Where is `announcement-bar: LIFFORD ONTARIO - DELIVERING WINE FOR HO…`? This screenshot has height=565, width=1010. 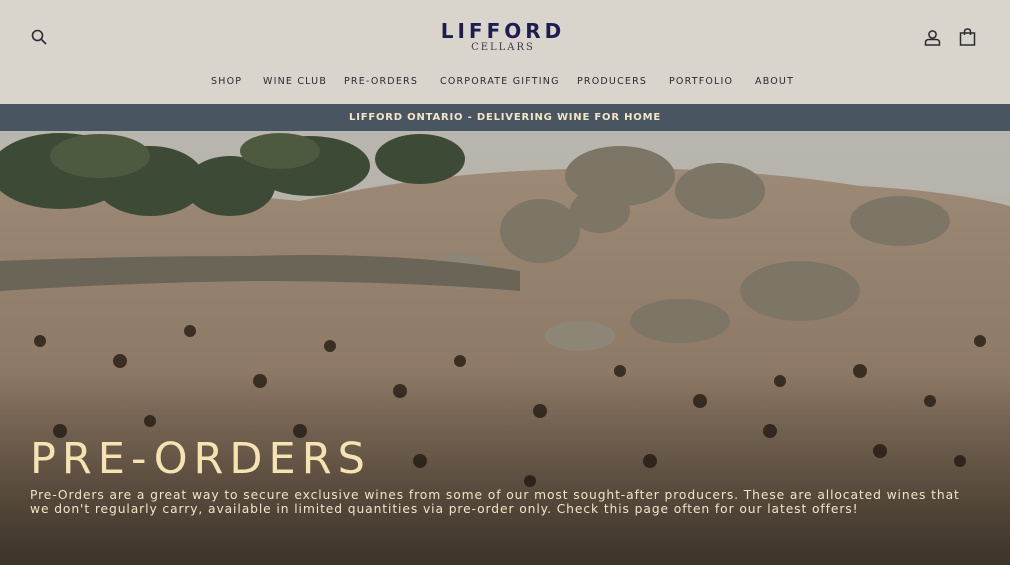
announcement-bar: LIFFORD ONTARIO - DELIVERING WINE FOR HO… is located at coordinates (505, 117).